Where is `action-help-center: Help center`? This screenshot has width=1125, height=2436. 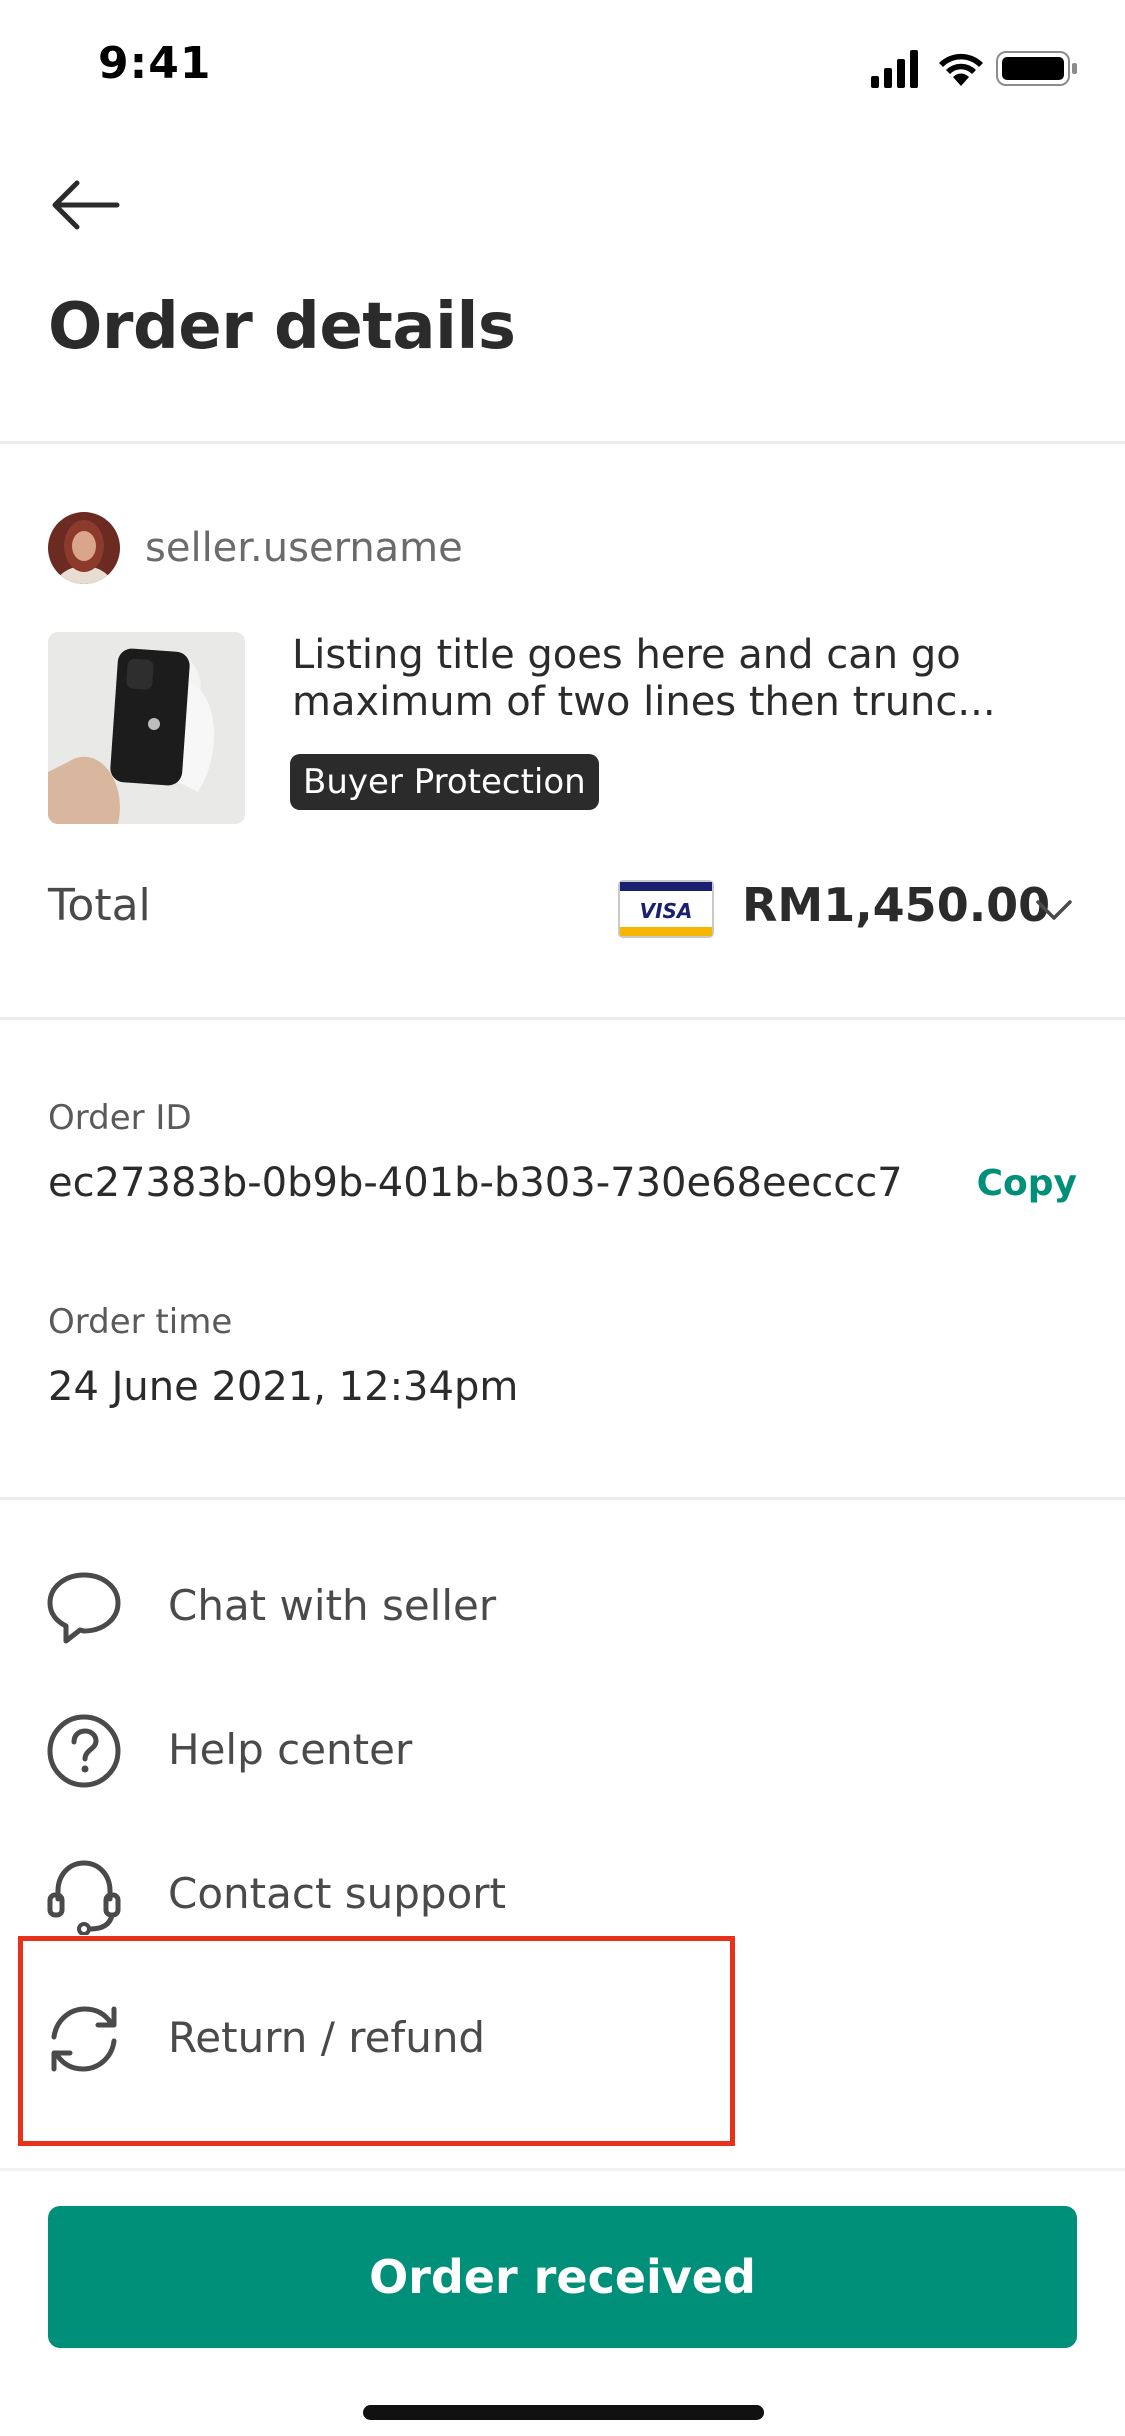 action-help-center: Help center is located at coordinates (562, 1749).